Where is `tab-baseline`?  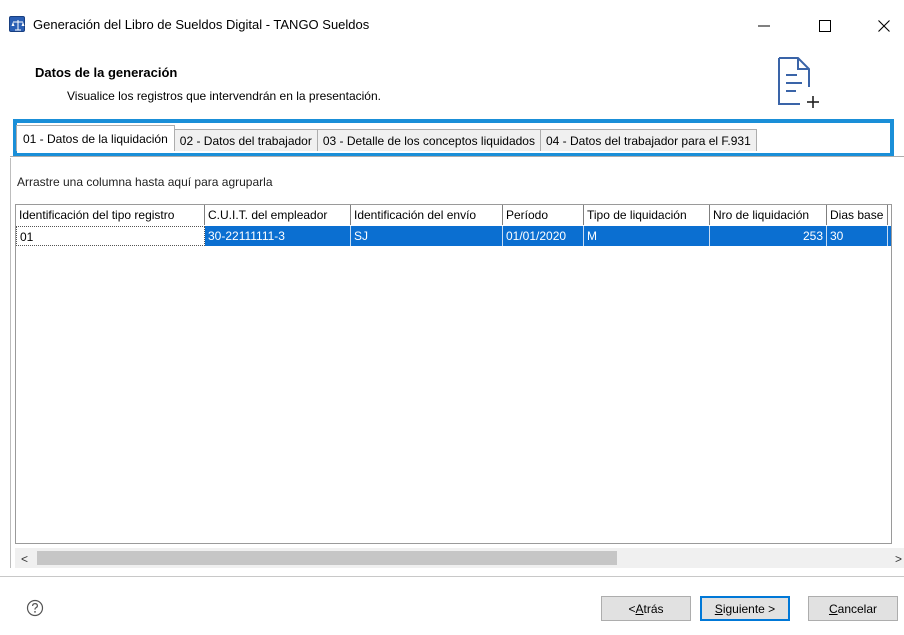
tab-baseline is located at coordinates (457, 156).